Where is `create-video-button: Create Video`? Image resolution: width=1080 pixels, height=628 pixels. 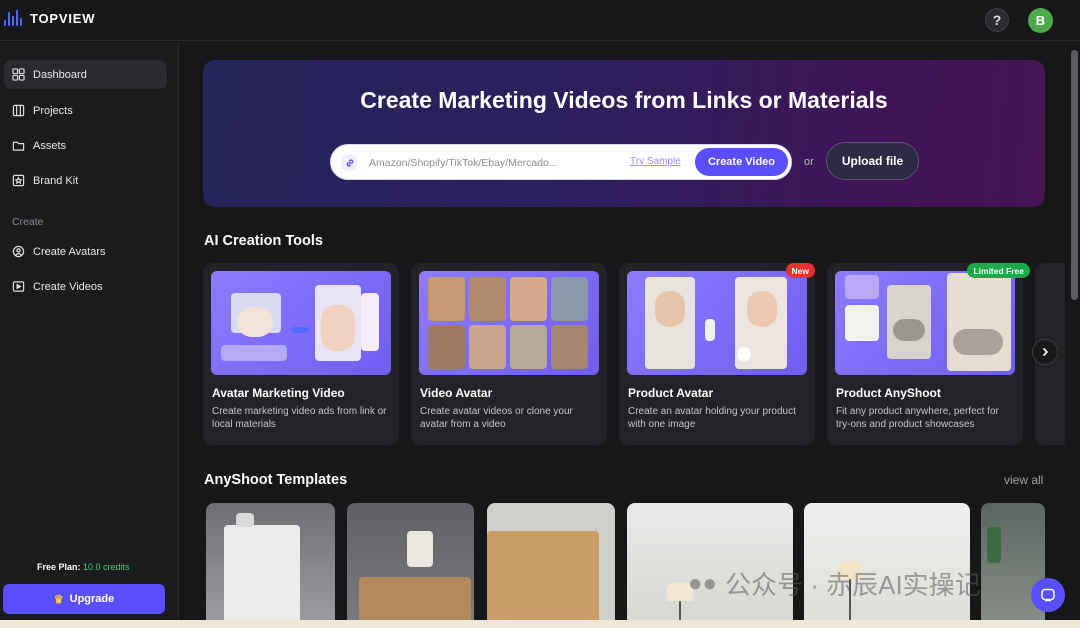 create-video-button: Create Video is located at coordinates (741, 162).